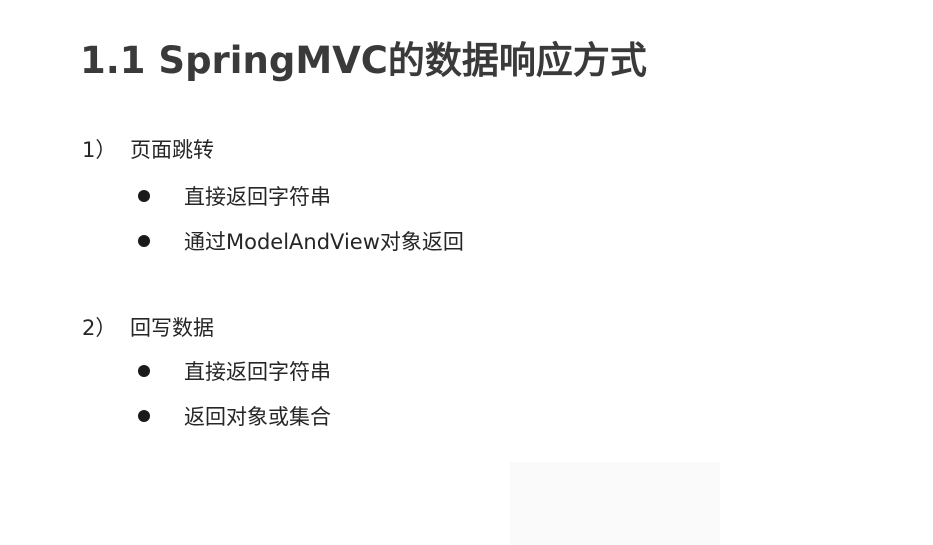 The width and height of the screenshot is (933, 545). I want to click on section-page-redirect: 1） 页面跳转 直接返回字符串 通过ModelAndView对象返回, so click(273, 197).